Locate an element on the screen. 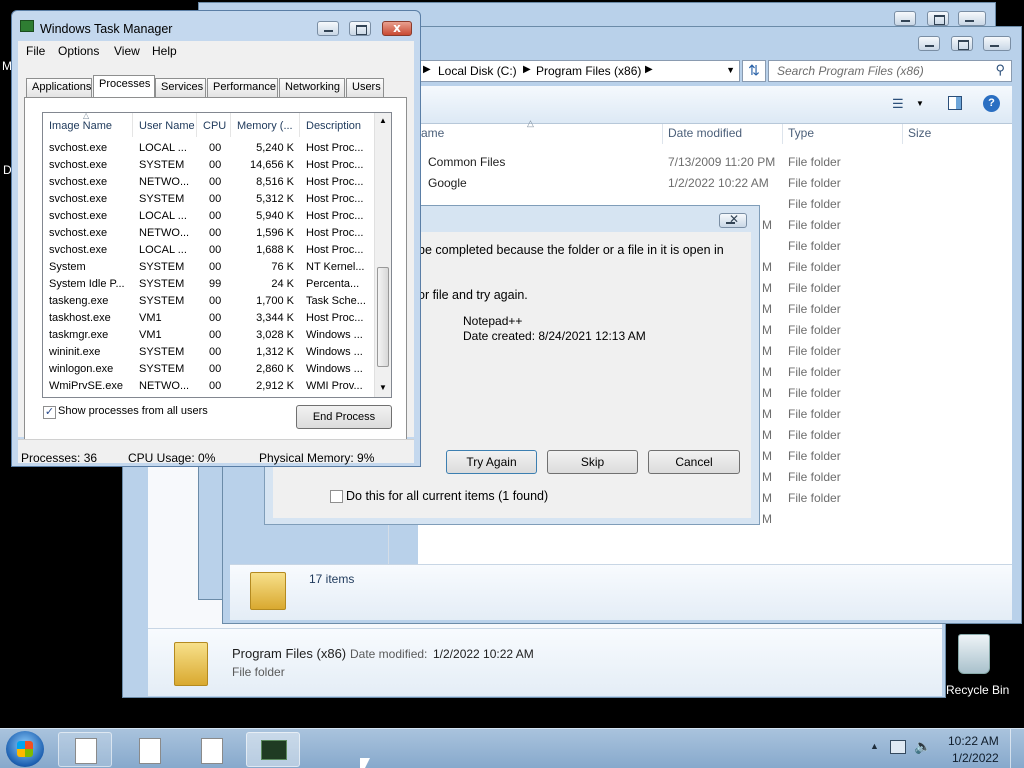  back-window-minimize-button is located at coordinates (905, 18).